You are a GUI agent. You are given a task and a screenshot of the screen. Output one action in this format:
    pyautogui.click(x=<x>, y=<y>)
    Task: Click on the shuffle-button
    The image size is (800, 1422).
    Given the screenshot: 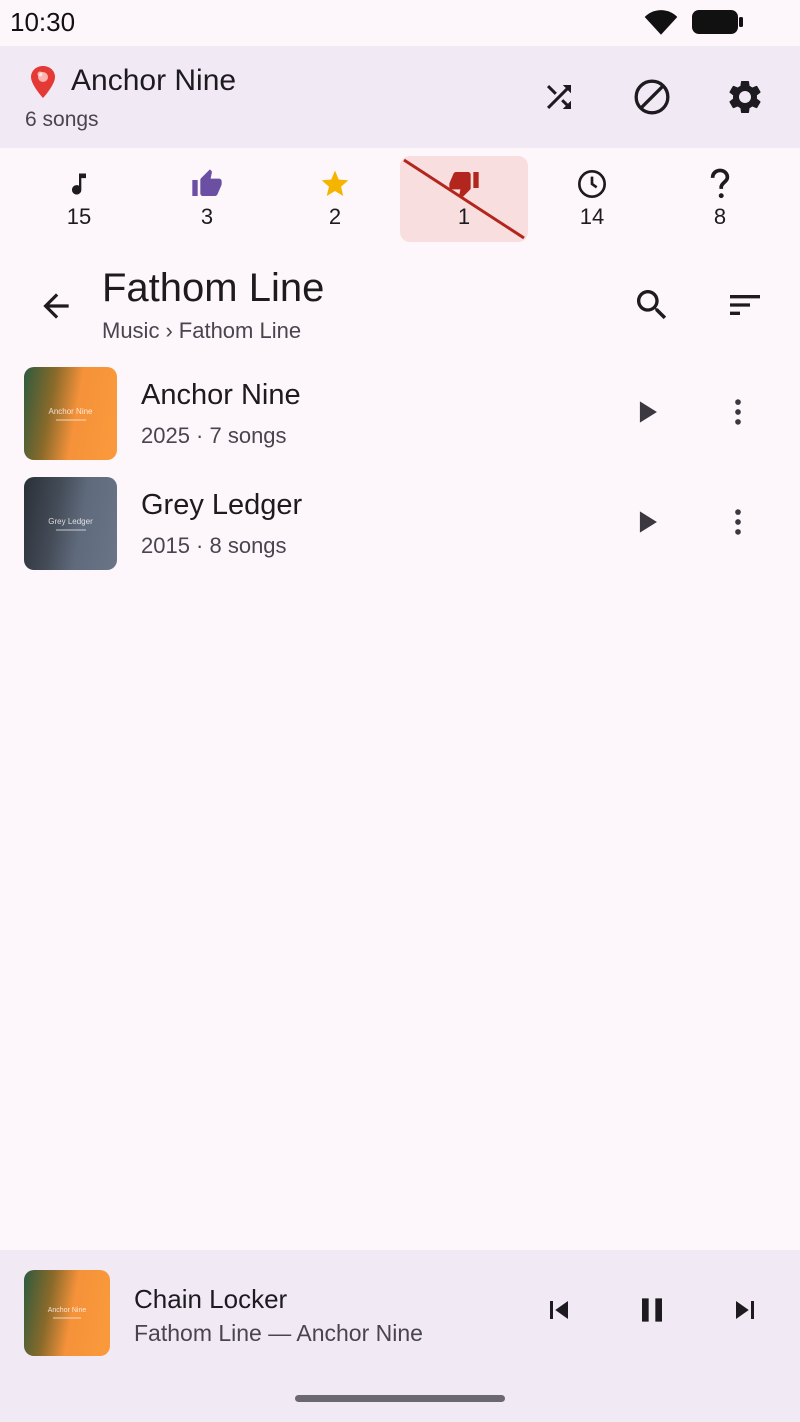 What is the action you would take?
    pyautogui.click(x=559, y=99)
    